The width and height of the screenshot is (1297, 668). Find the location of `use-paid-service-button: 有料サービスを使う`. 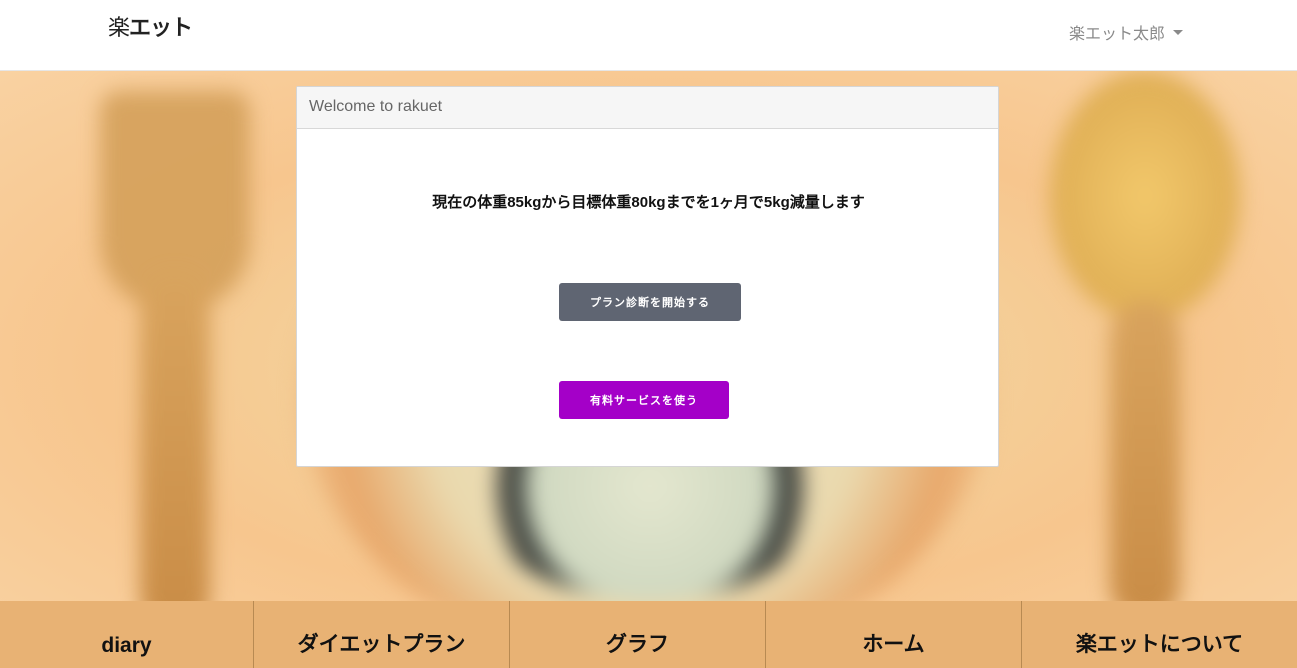

use-paid-service-button: 有料サービスを使う is located at coordinates (644, 400).